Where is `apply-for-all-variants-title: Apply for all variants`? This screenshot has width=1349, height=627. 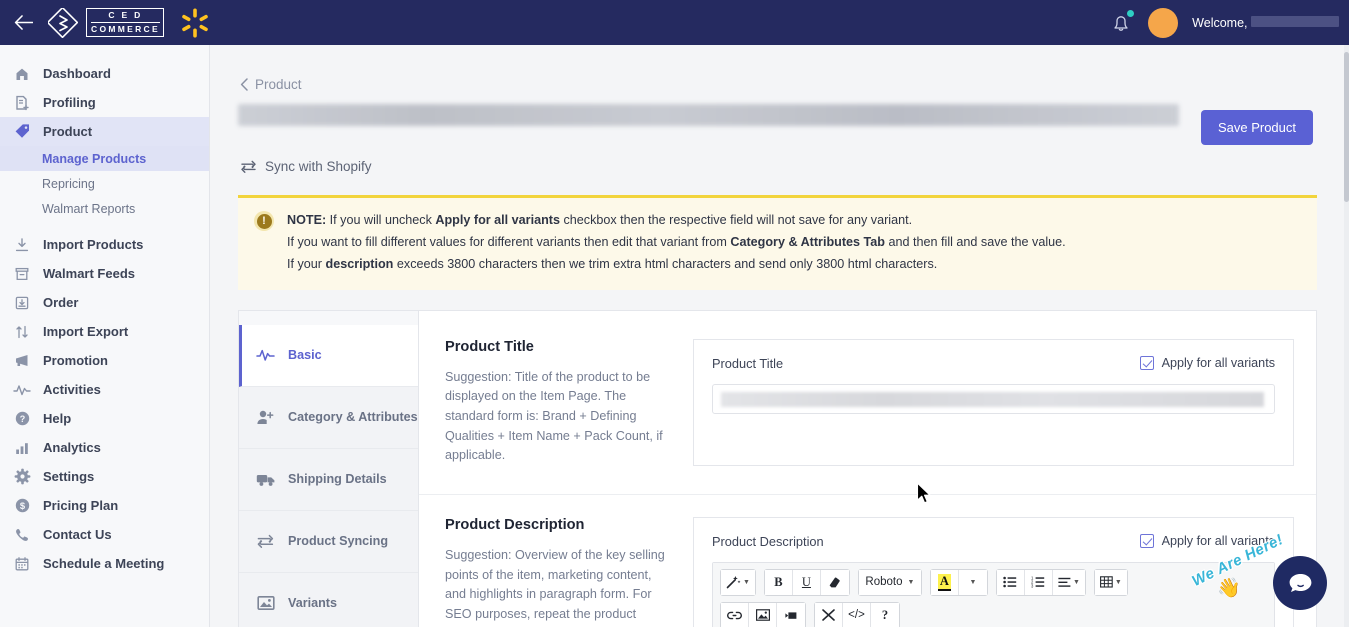 apply-for-all-variants-title: Apply for all variants is located at coordinates (1207, 363).